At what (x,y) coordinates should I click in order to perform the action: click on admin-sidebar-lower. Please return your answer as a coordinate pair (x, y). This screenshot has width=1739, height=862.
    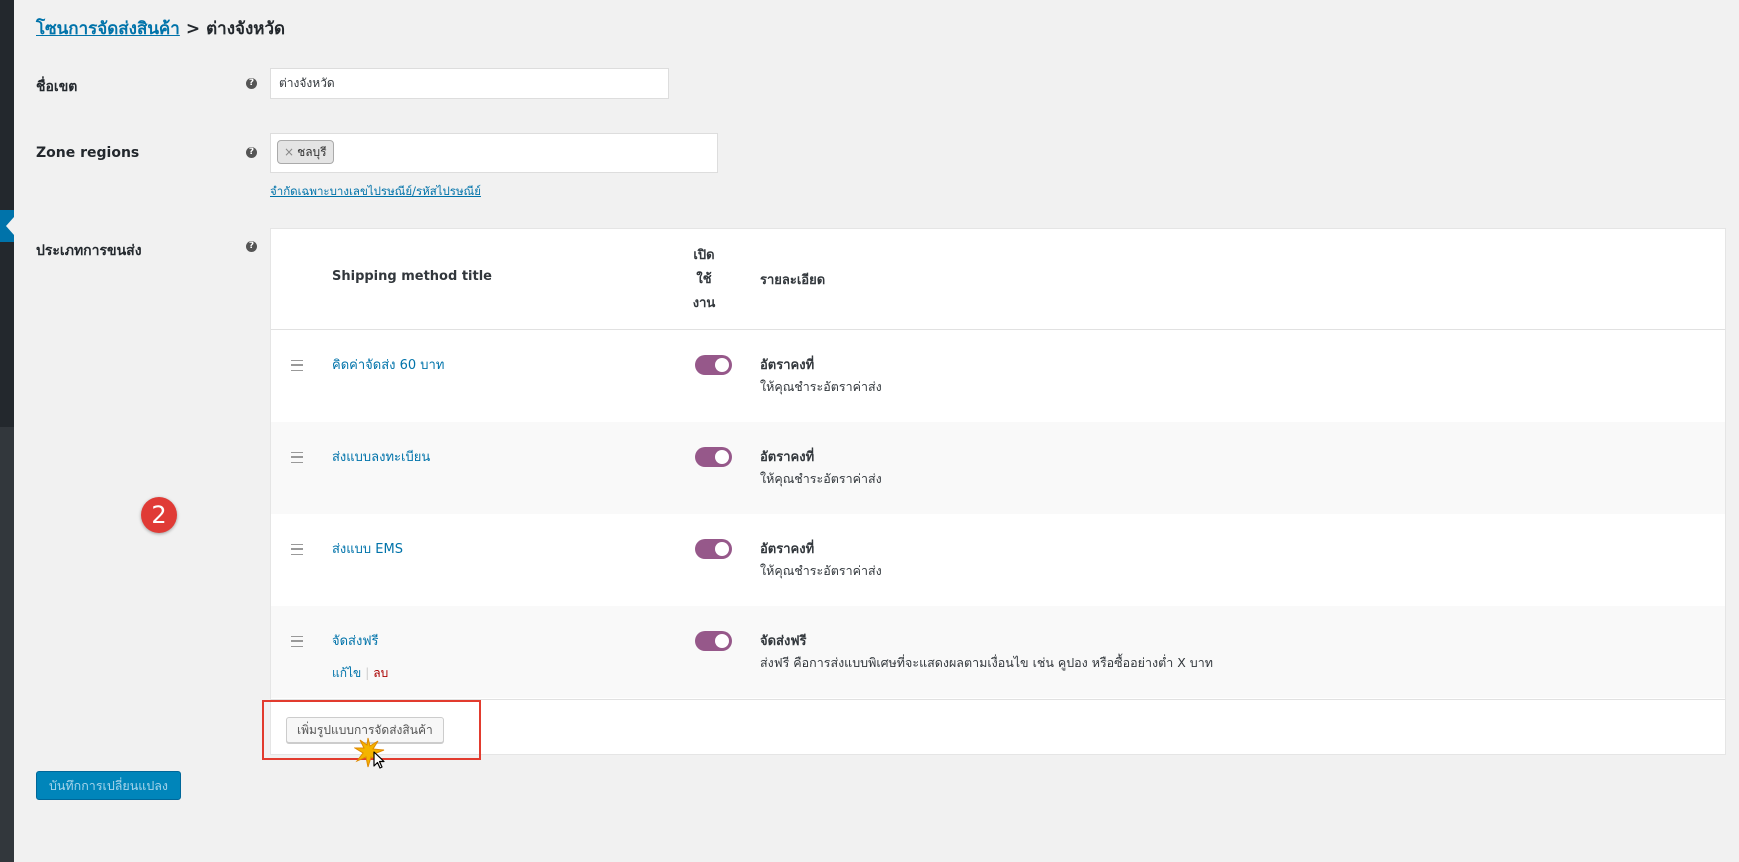
    Looking at the image, I should click on (7, 644).